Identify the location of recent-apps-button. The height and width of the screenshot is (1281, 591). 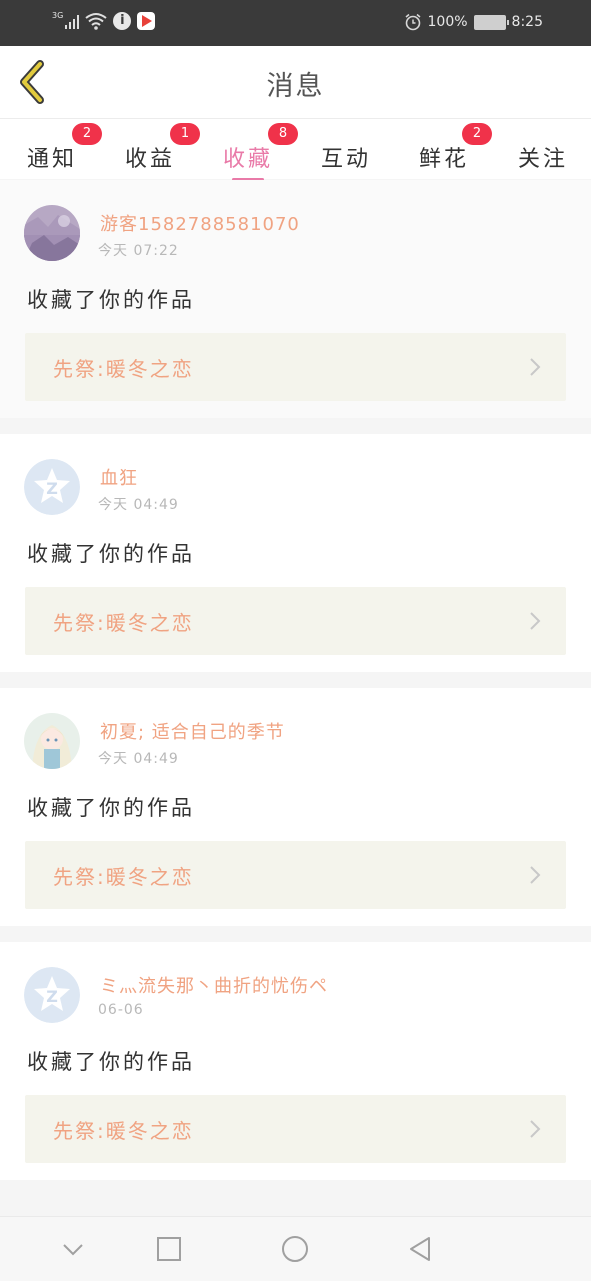
(169, 1249).